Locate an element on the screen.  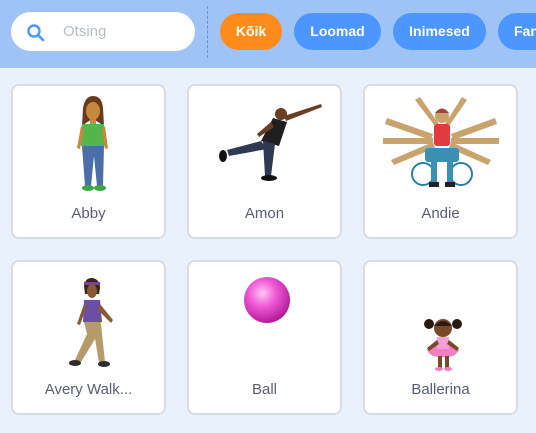
sprite-name: Ball is located at coordinates (264, 389).